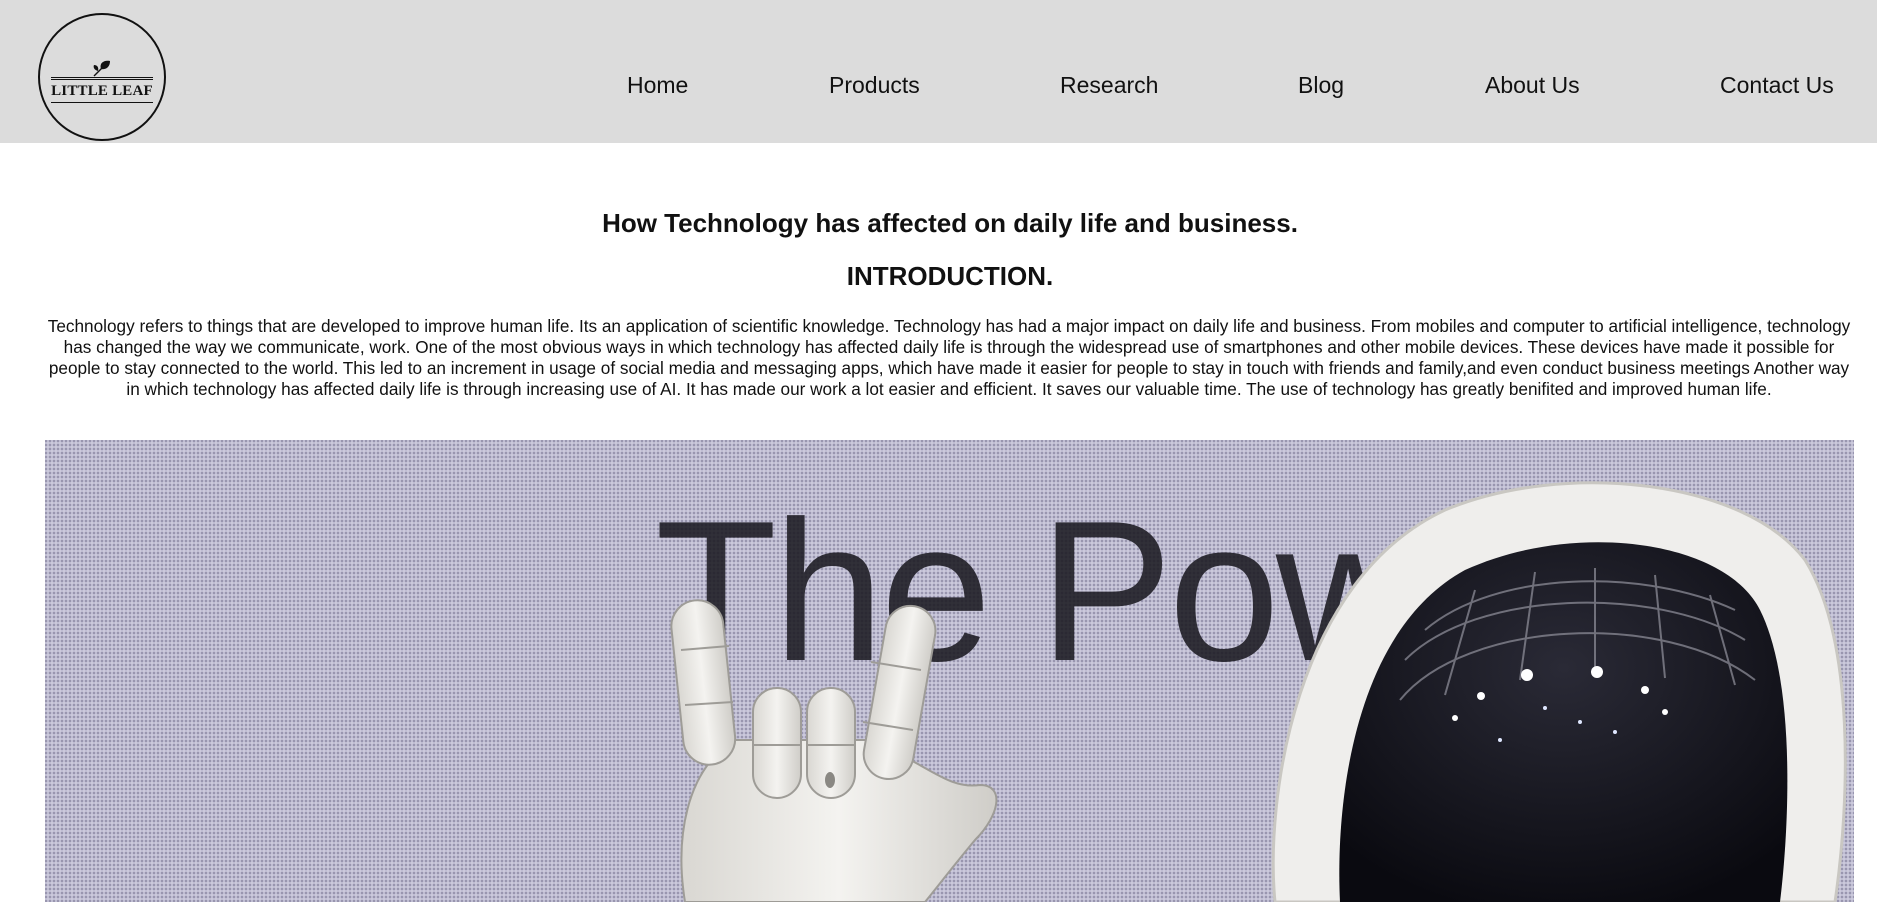  I want to click on nav-home: Home, so click(657, 85).